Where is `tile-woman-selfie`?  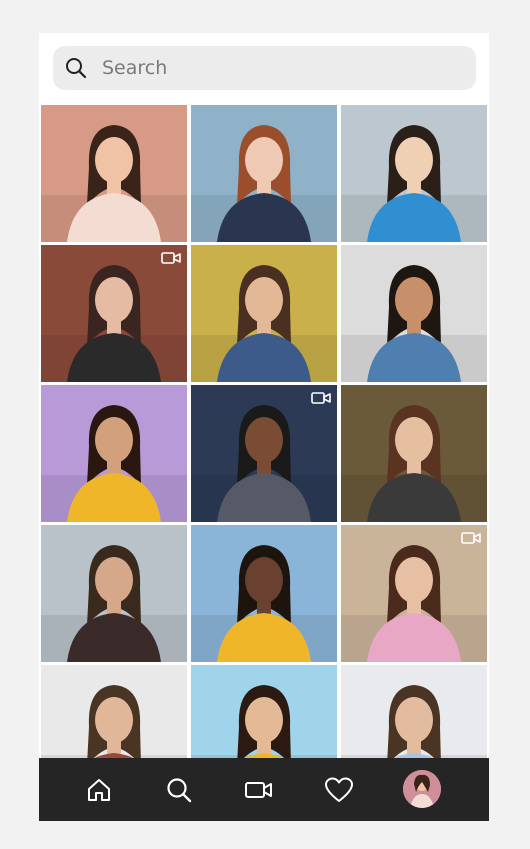 tile-woman-selfie is located at coordinates (114, 313).